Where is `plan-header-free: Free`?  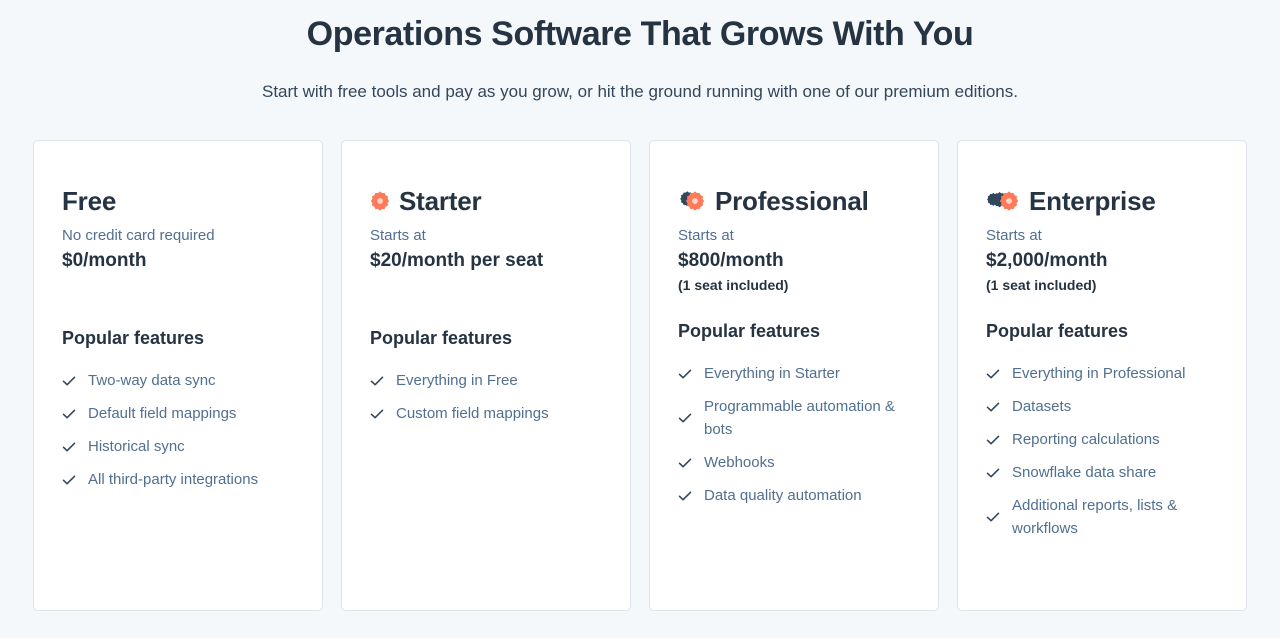 plan-header-free: Free is located at coordinates (179, 201).